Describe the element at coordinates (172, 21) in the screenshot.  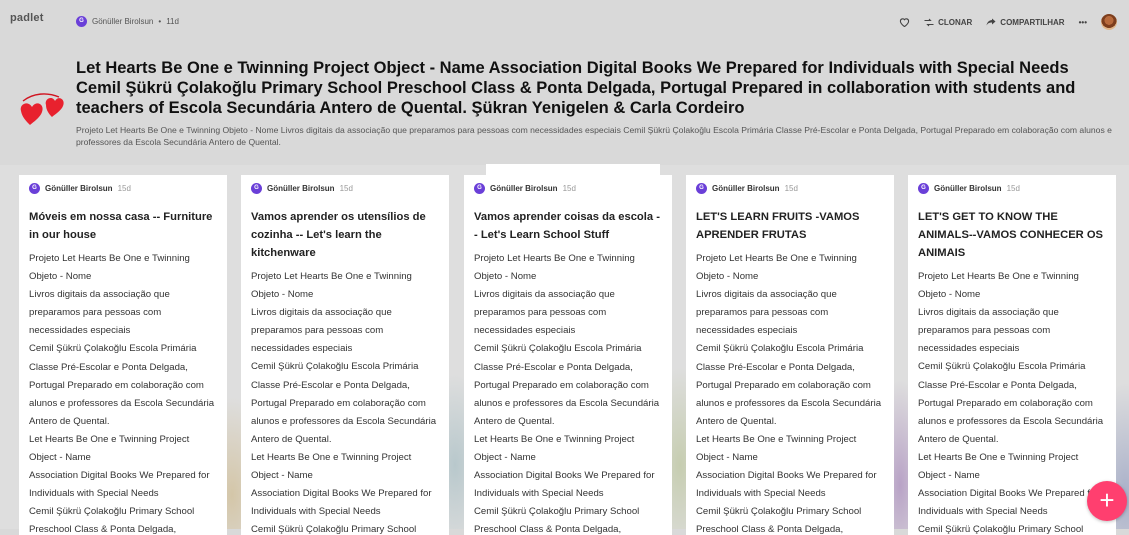
I see `board-age: 11d` at that location.